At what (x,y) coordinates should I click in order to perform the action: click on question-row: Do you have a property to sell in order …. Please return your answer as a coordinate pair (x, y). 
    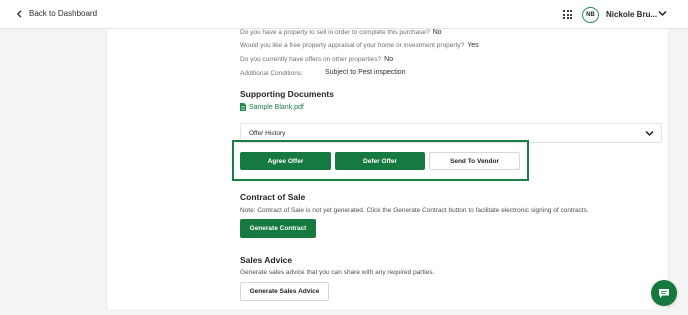
    Looking at the image, I should click on (341, 32).